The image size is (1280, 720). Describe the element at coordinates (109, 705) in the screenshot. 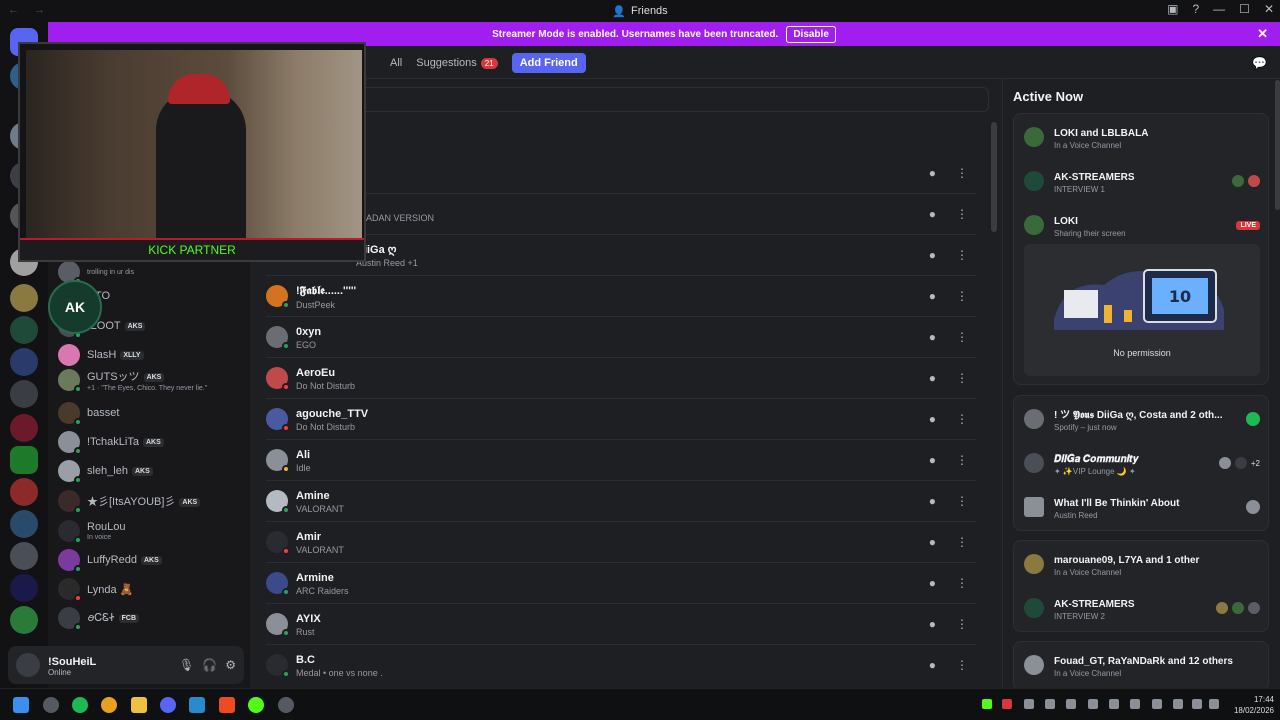

I see `chrome-icon` at that location.